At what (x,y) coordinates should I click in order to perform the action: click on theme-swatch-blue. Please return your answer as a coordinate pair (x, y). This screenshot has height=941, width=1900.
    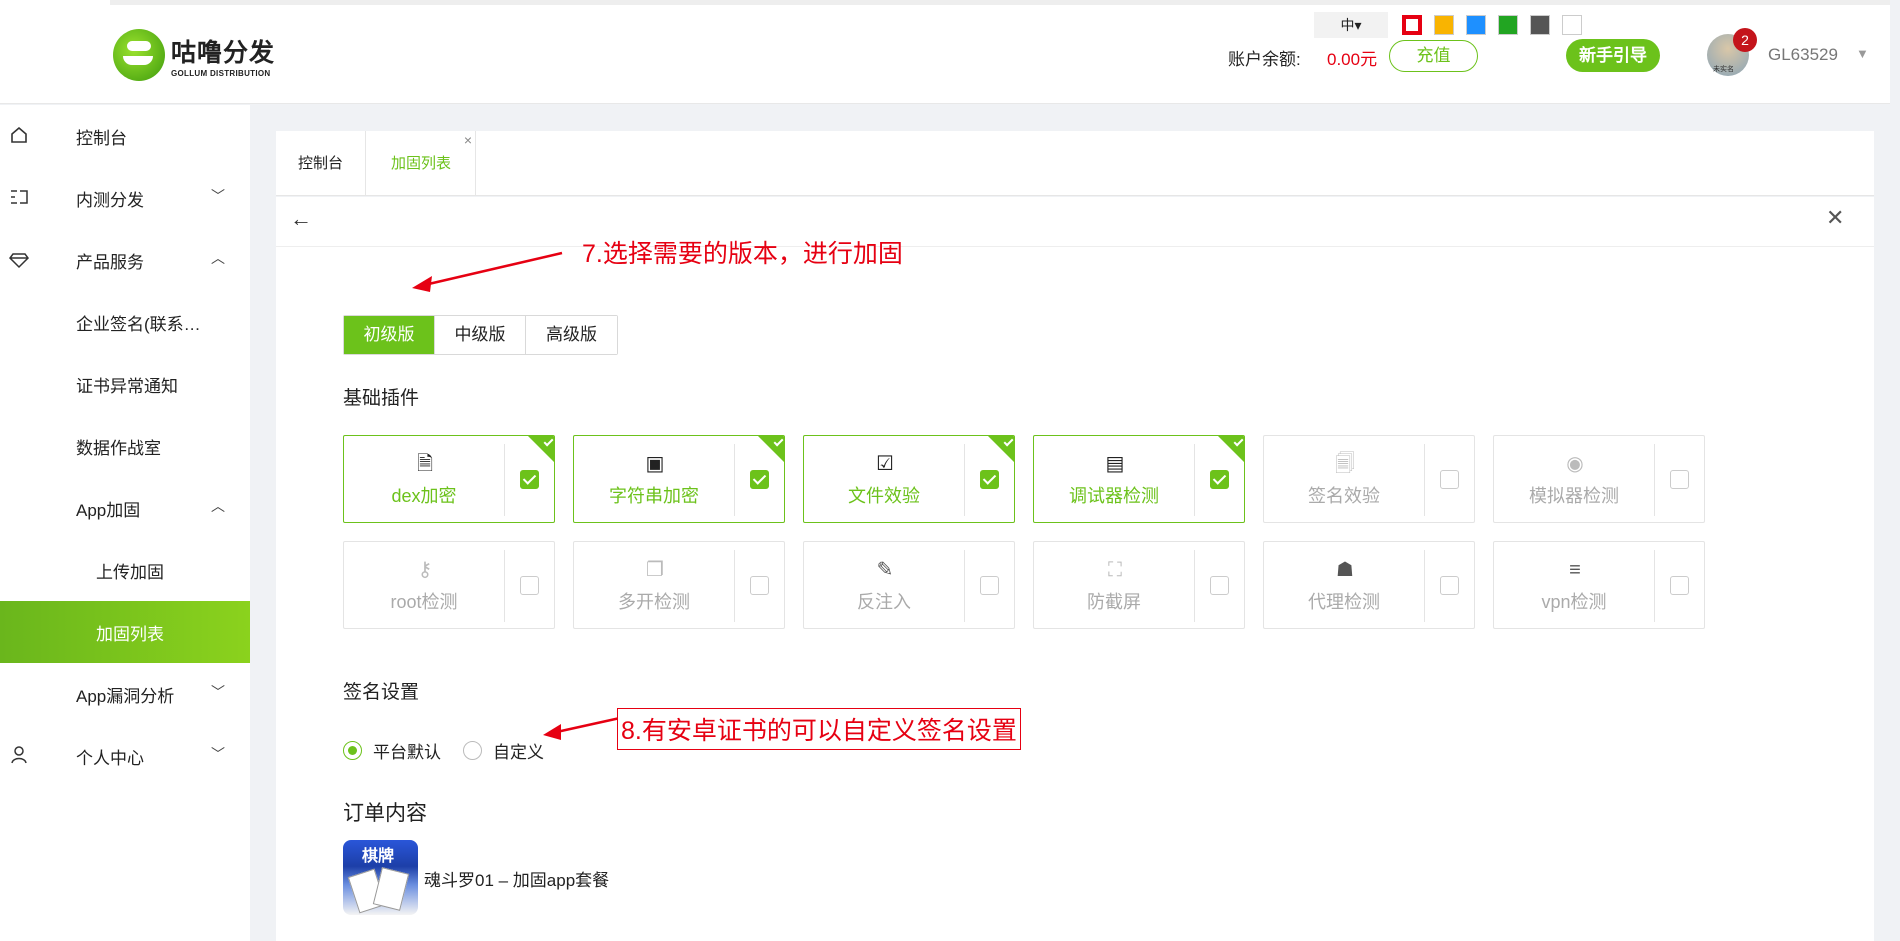
    Looking at the image, I should click on (1476, 25).